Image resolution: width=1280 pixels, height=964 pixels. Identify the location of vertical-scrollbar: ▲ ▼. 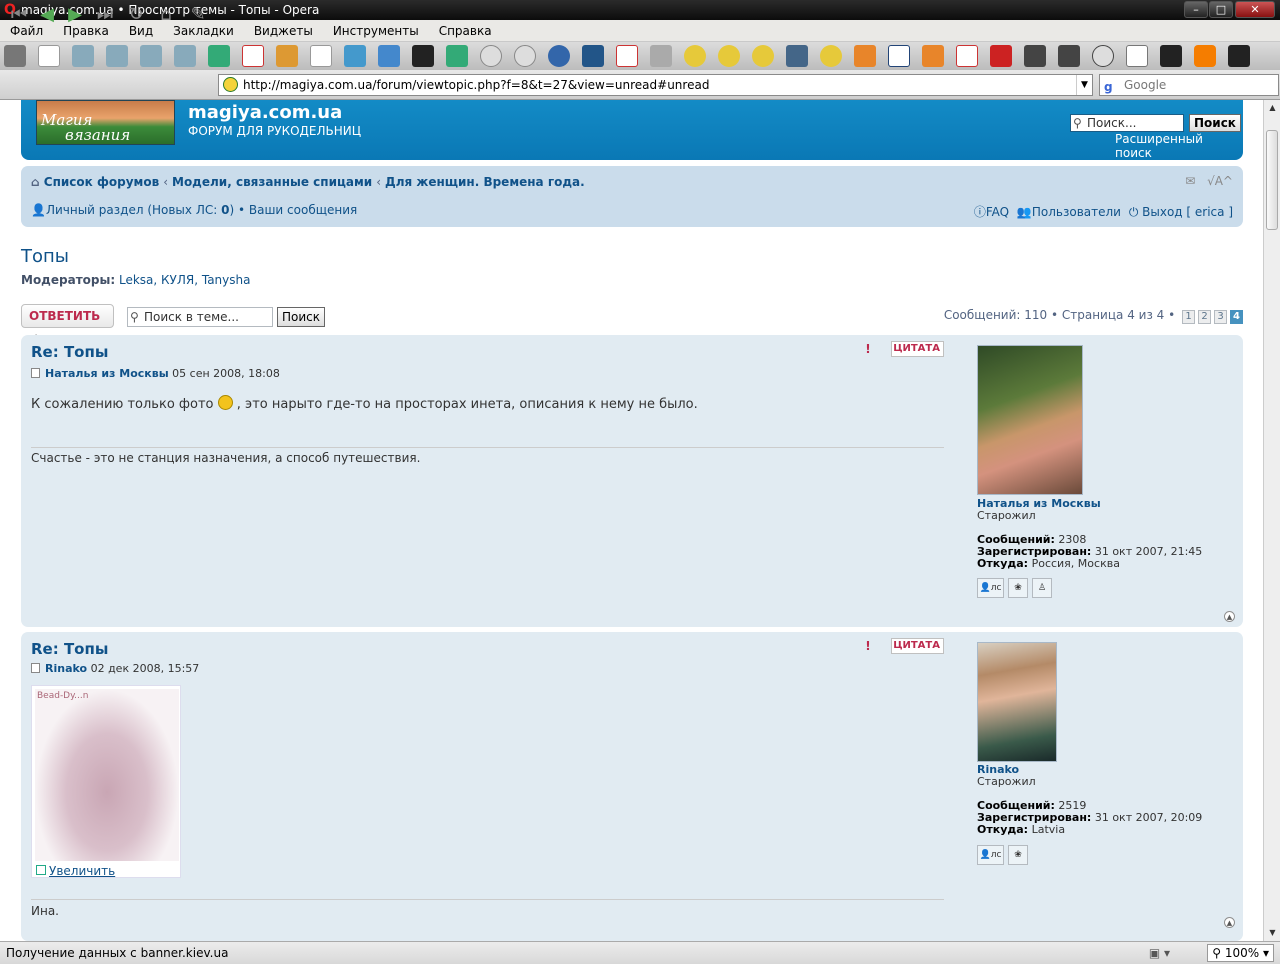
(1271, 520).